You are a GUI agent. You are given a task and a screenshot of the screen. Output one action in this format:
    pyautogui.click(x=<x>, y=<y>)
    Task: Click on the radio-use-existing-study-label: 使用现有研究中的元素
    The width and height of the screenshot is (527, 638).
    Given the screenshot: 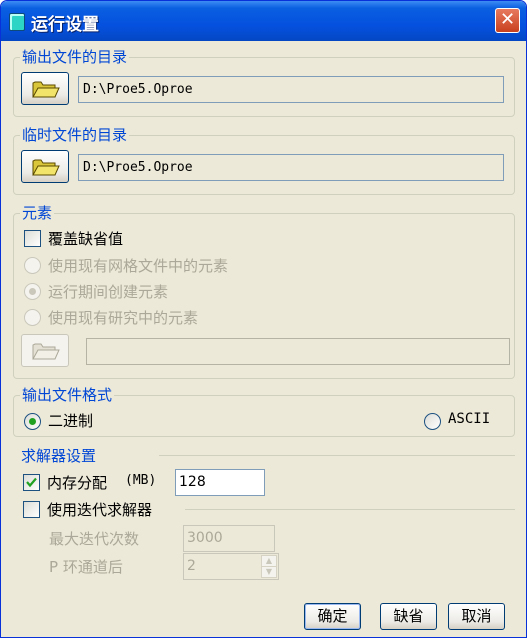 What is the action you would take?
    pyautogui.click(x=123, y=318)
    